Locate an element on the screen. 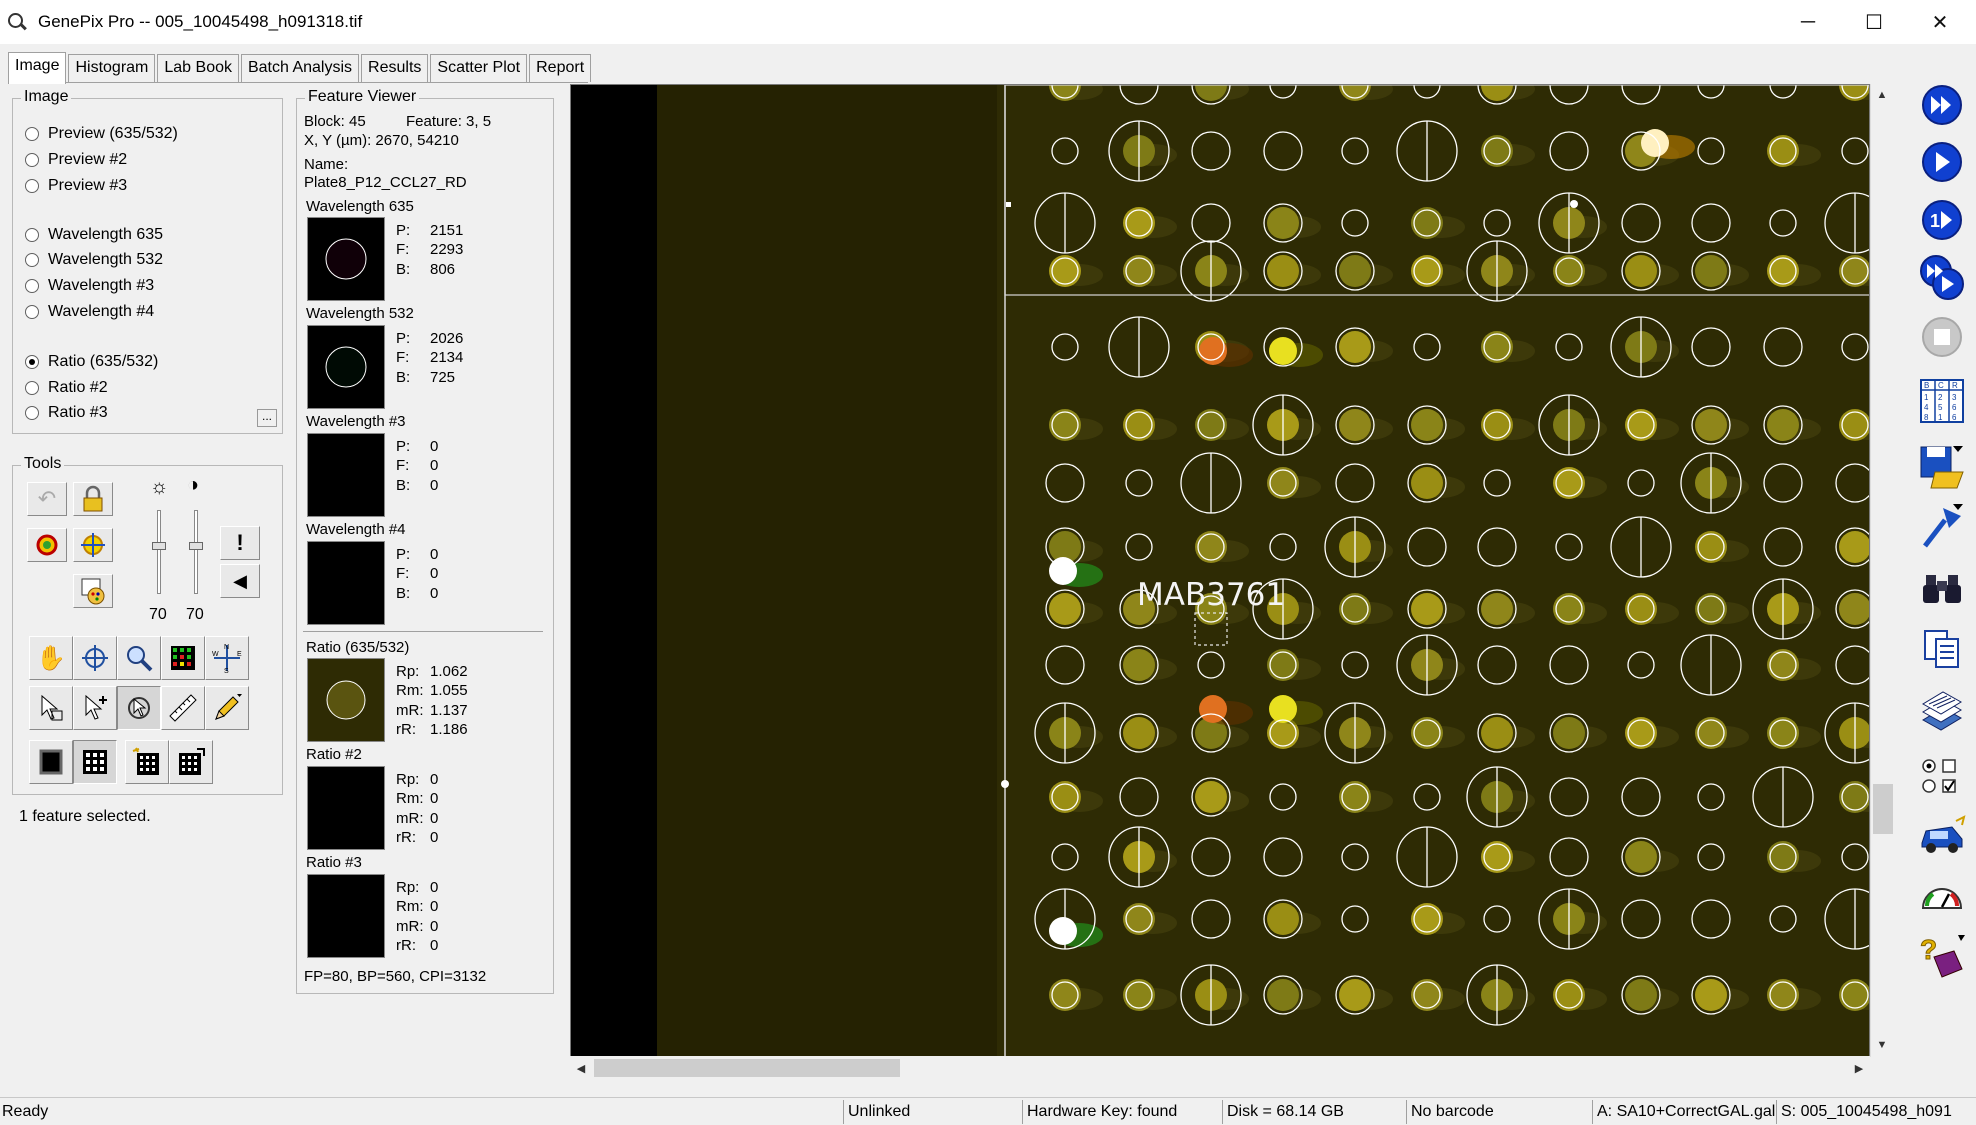  radio-wavelength-532: Wavelength 532 is located at coordinates (94, 260).